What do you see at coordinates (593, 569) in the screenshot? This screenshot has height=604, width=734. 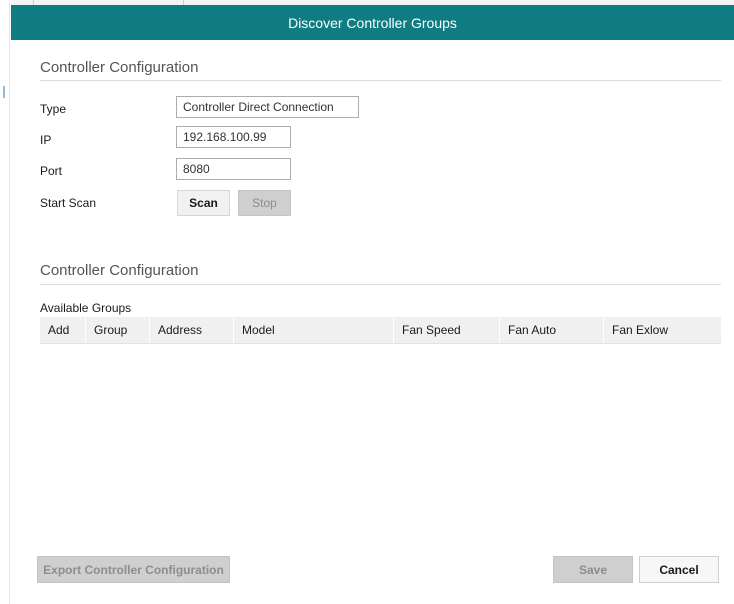 I see `save-button: Save` at bounding box center [593, 569].